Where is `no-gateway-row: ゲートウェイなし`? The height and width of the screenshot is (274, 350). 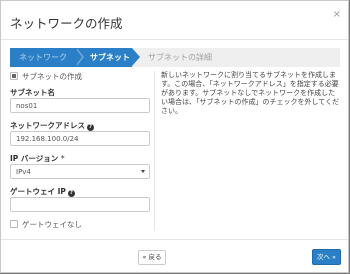
no-gateway-row: ゲートウェイなし is located at coordinates (46, 224).